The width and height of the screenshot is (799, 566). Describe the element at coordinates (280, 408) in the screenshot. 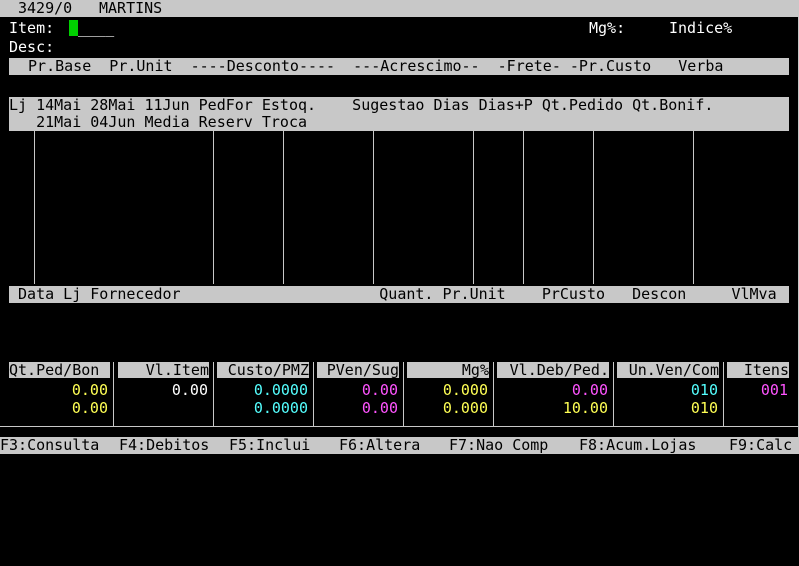

I see `pmz-value: 0.0000` at that location.